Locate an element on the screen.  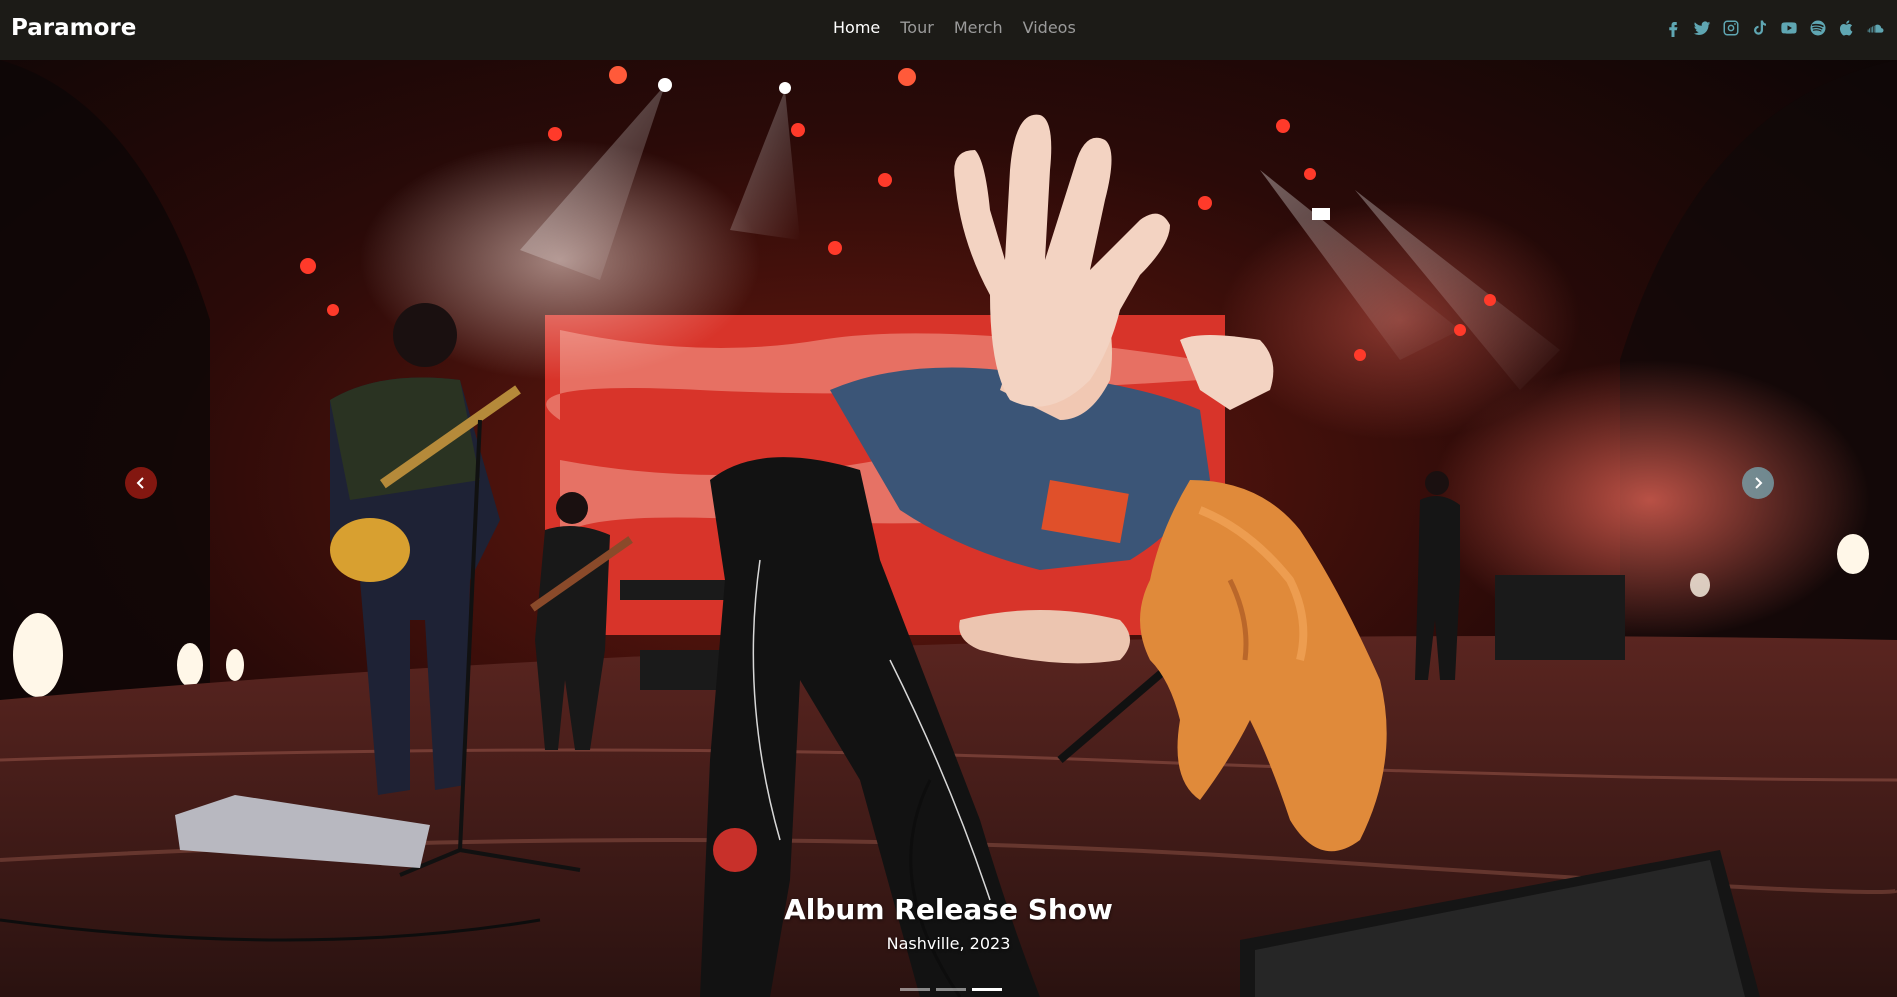
social-links is located at coordinates (1774, 28).